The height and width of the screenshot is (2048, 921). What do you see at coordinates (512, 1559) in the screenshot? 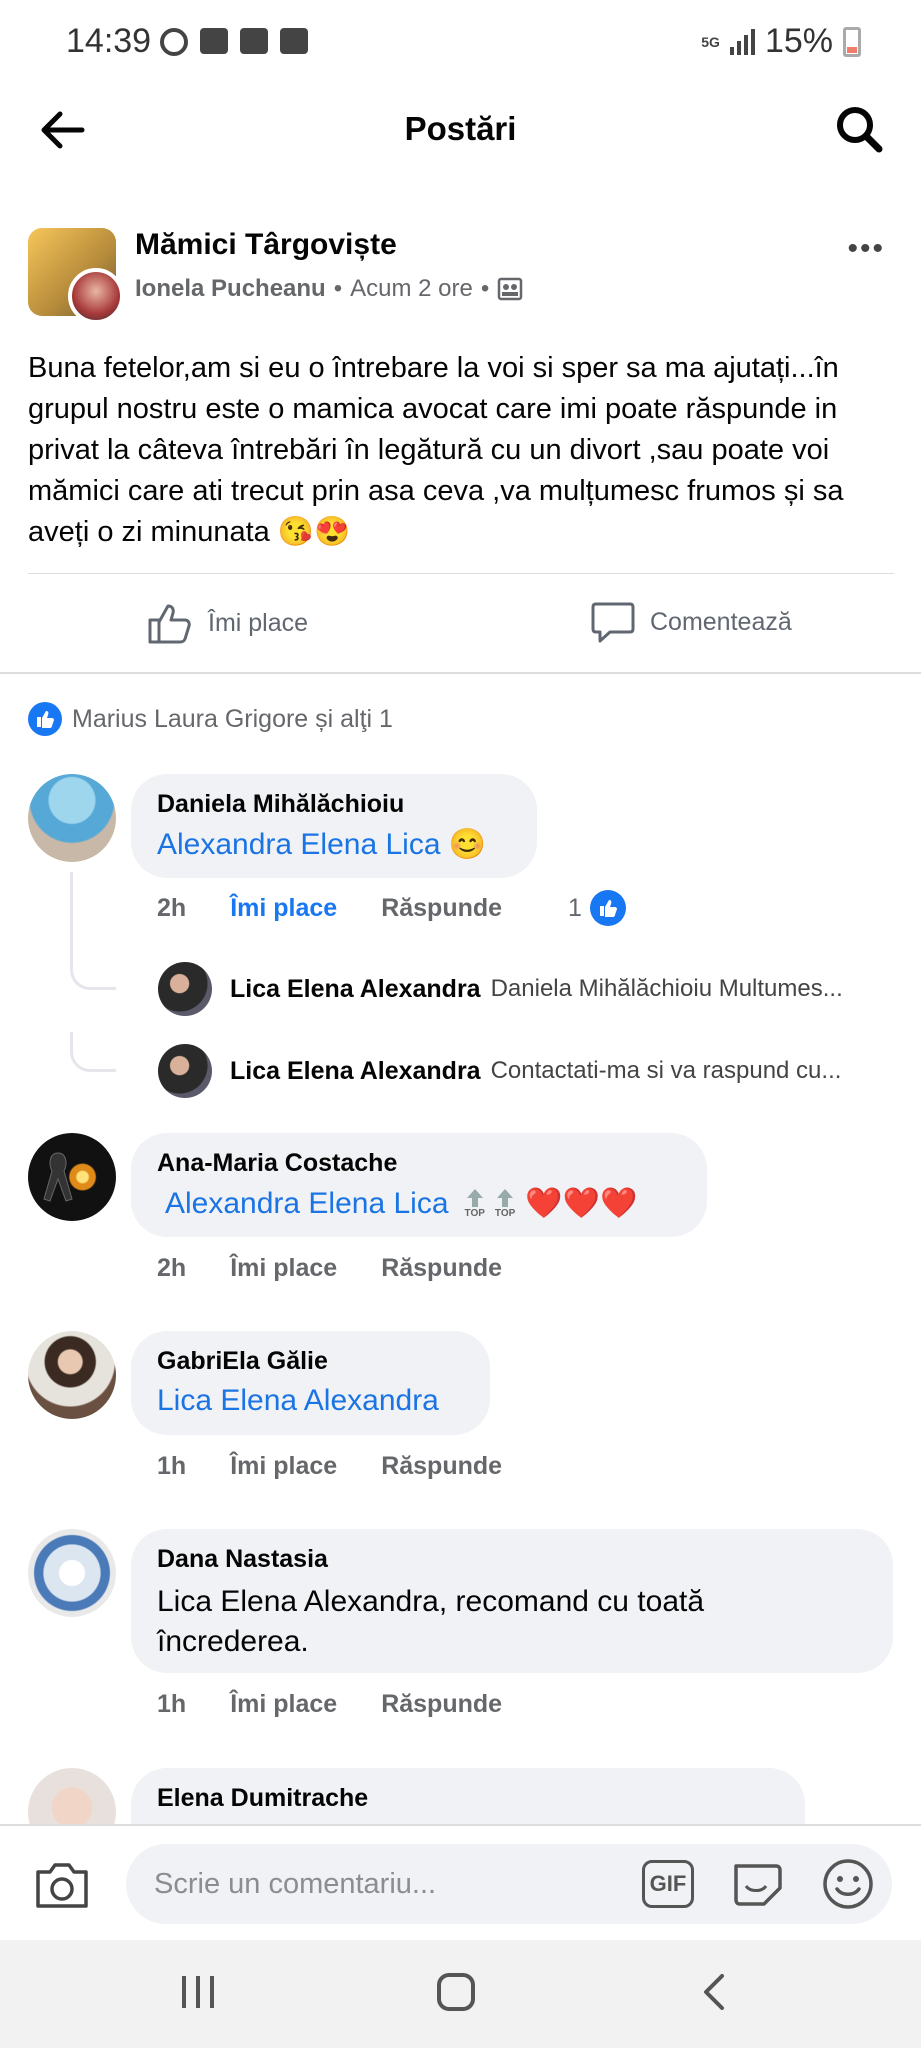
I see `comment-author: Dana Nastasia` at bounding box center [512, 1559].